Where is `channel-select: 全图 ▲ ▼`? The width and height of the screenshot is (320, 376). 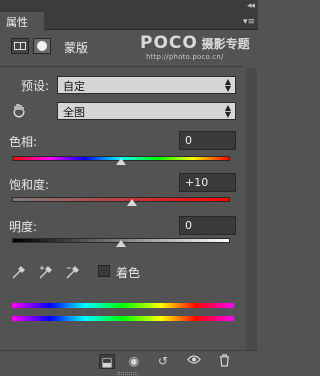 channel-select: 全图 ▲ ▼ is located at coordinates (146, 111).